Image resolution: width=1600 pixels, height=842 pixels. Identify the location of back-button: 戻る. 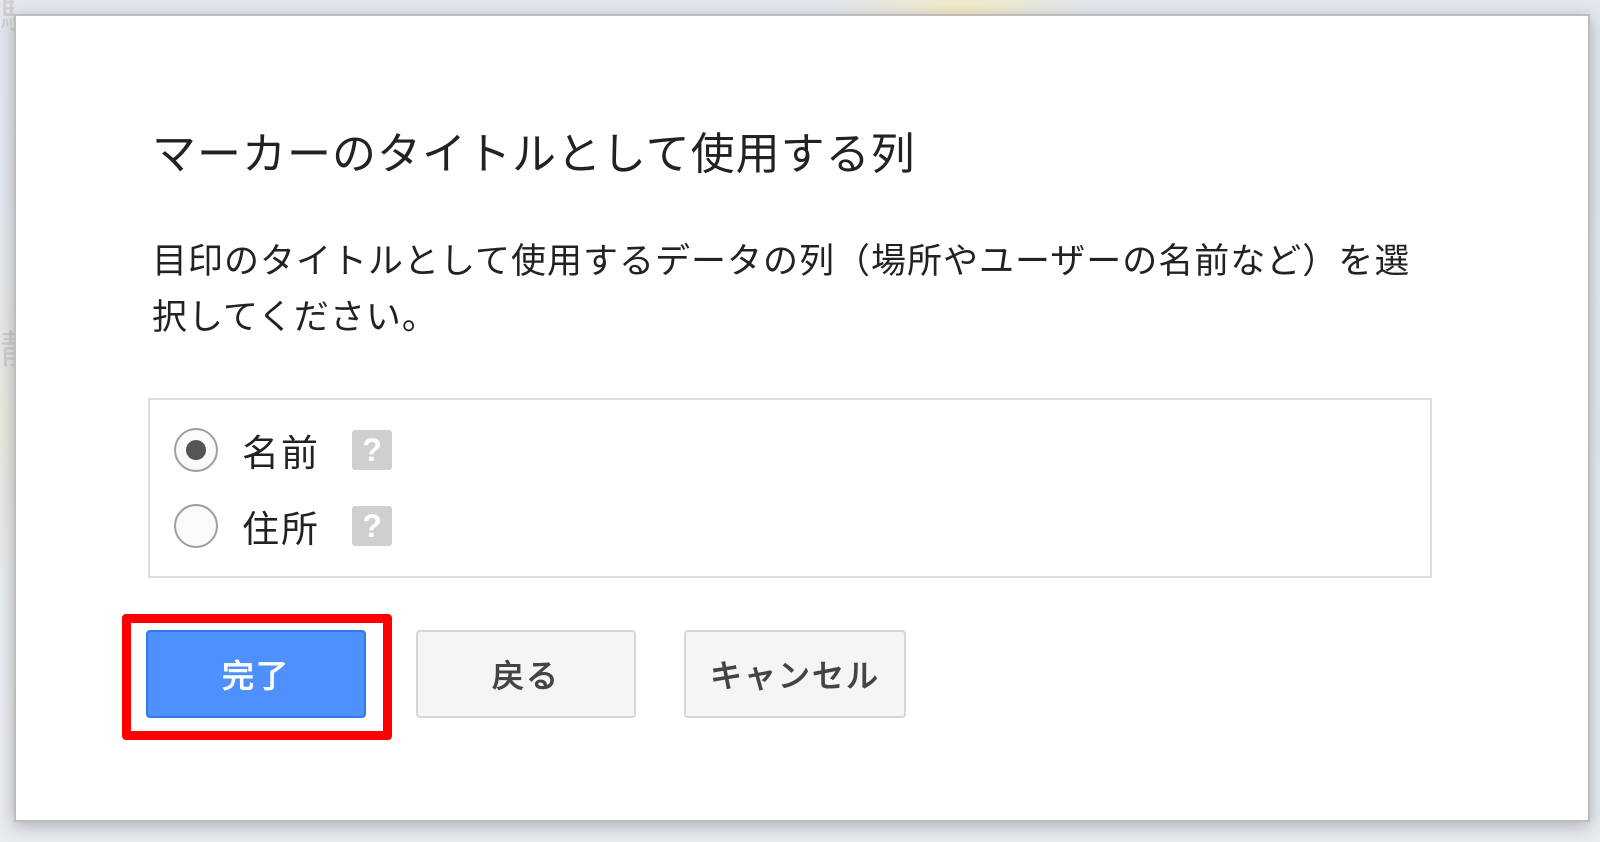
(526, 674).